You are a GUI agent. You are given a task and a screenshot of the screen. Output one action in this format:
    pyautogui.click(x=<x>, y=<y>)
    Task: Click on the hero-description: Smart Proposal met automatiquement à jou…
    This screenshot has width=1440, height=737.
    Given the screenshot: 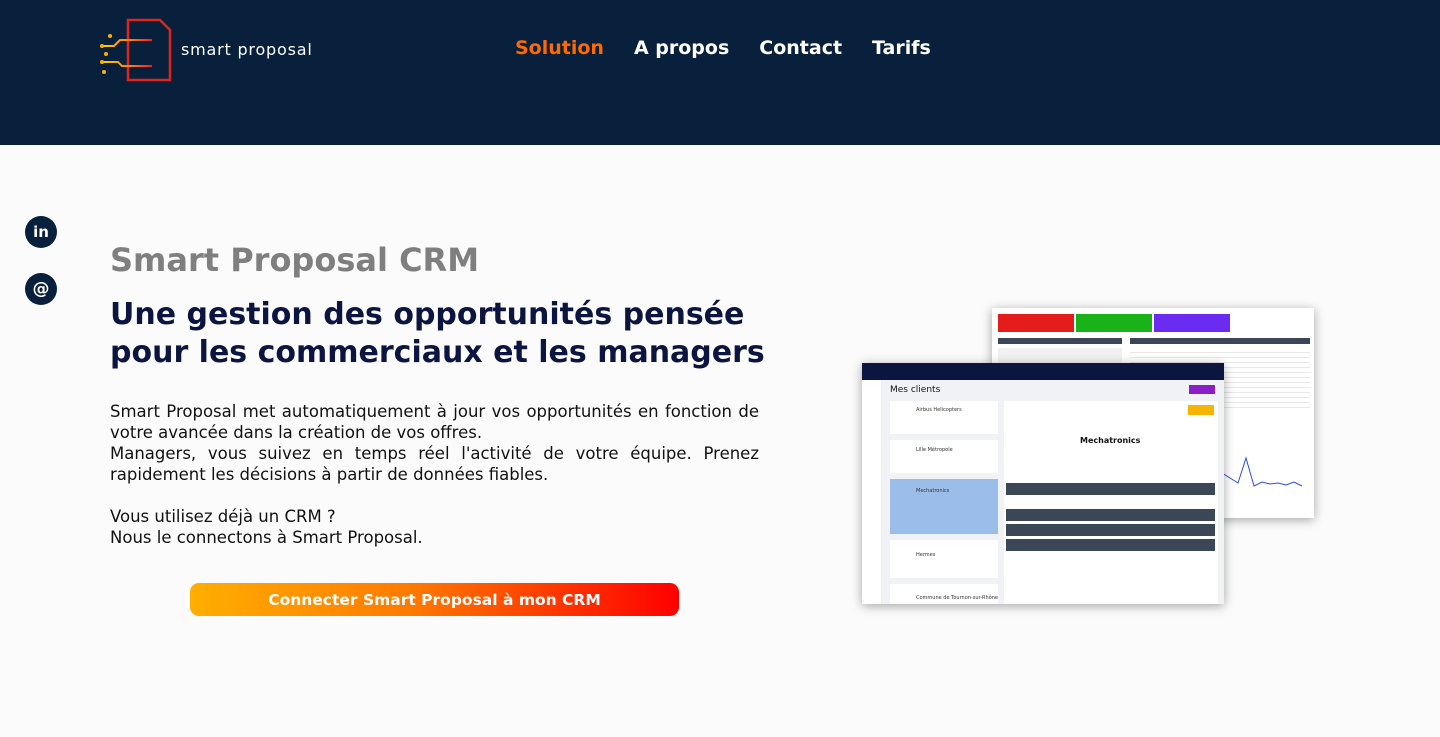 What is the action you would take?
    pyautogui.click(x=434, y=474)
    